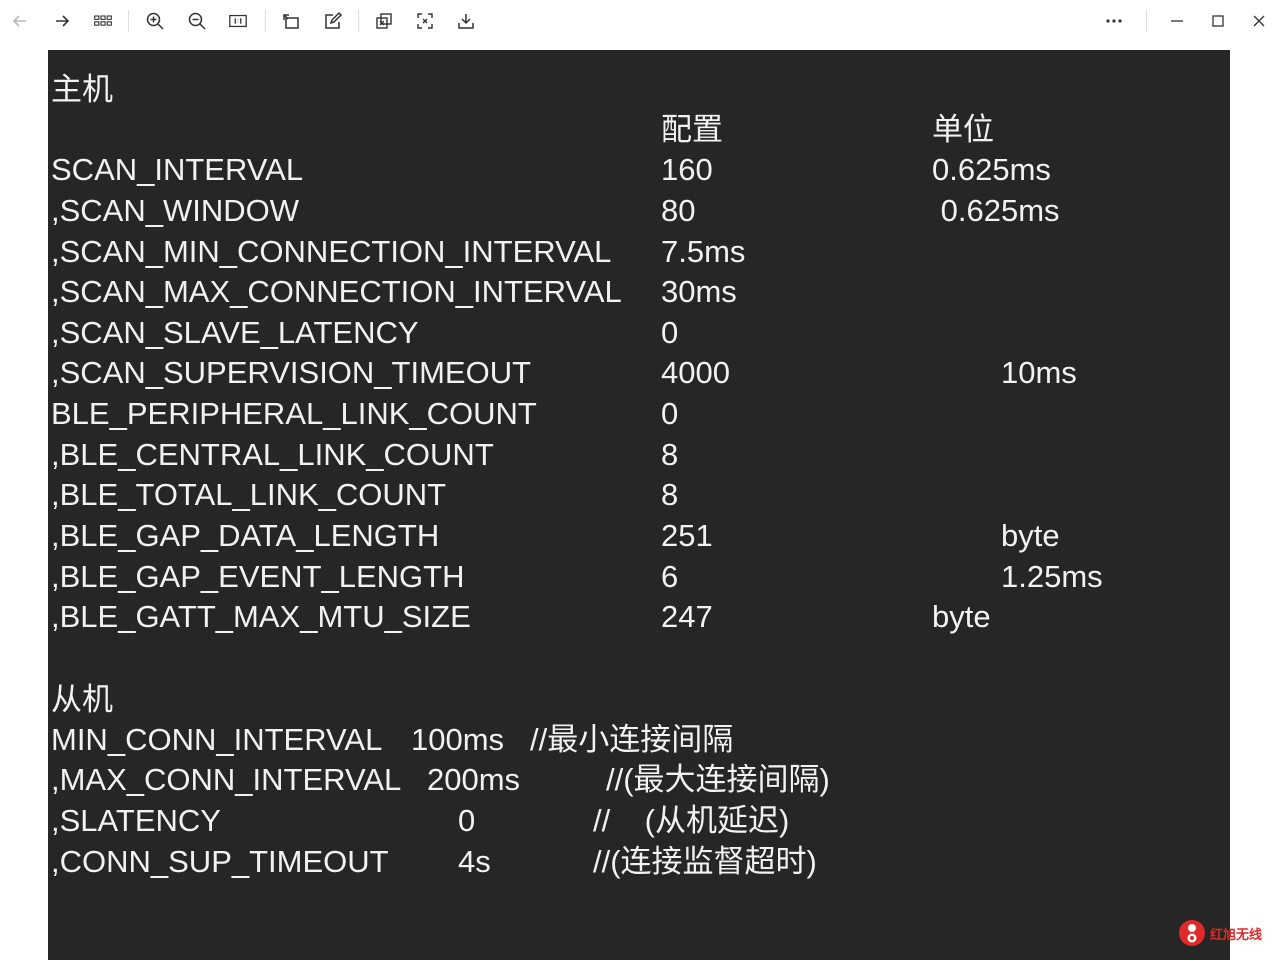 The width and height of the screenshot is (1280, 960). What do you see at coordinates (336, 291) in the screenshot?
I see `param-name: ,SCAN_MAX_CONNECTION_INTERVAL` at bounding box center [336, 291].